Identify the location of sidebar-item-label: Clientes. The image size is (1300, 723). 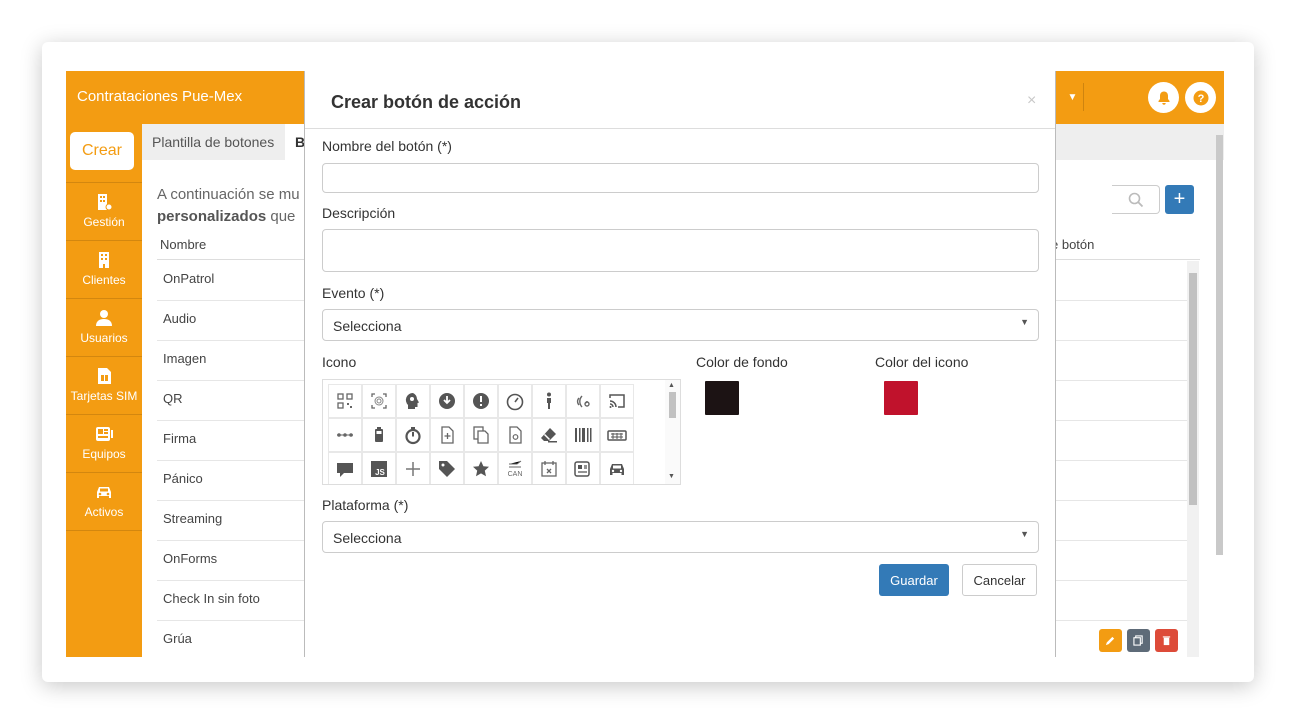
(104, 280).